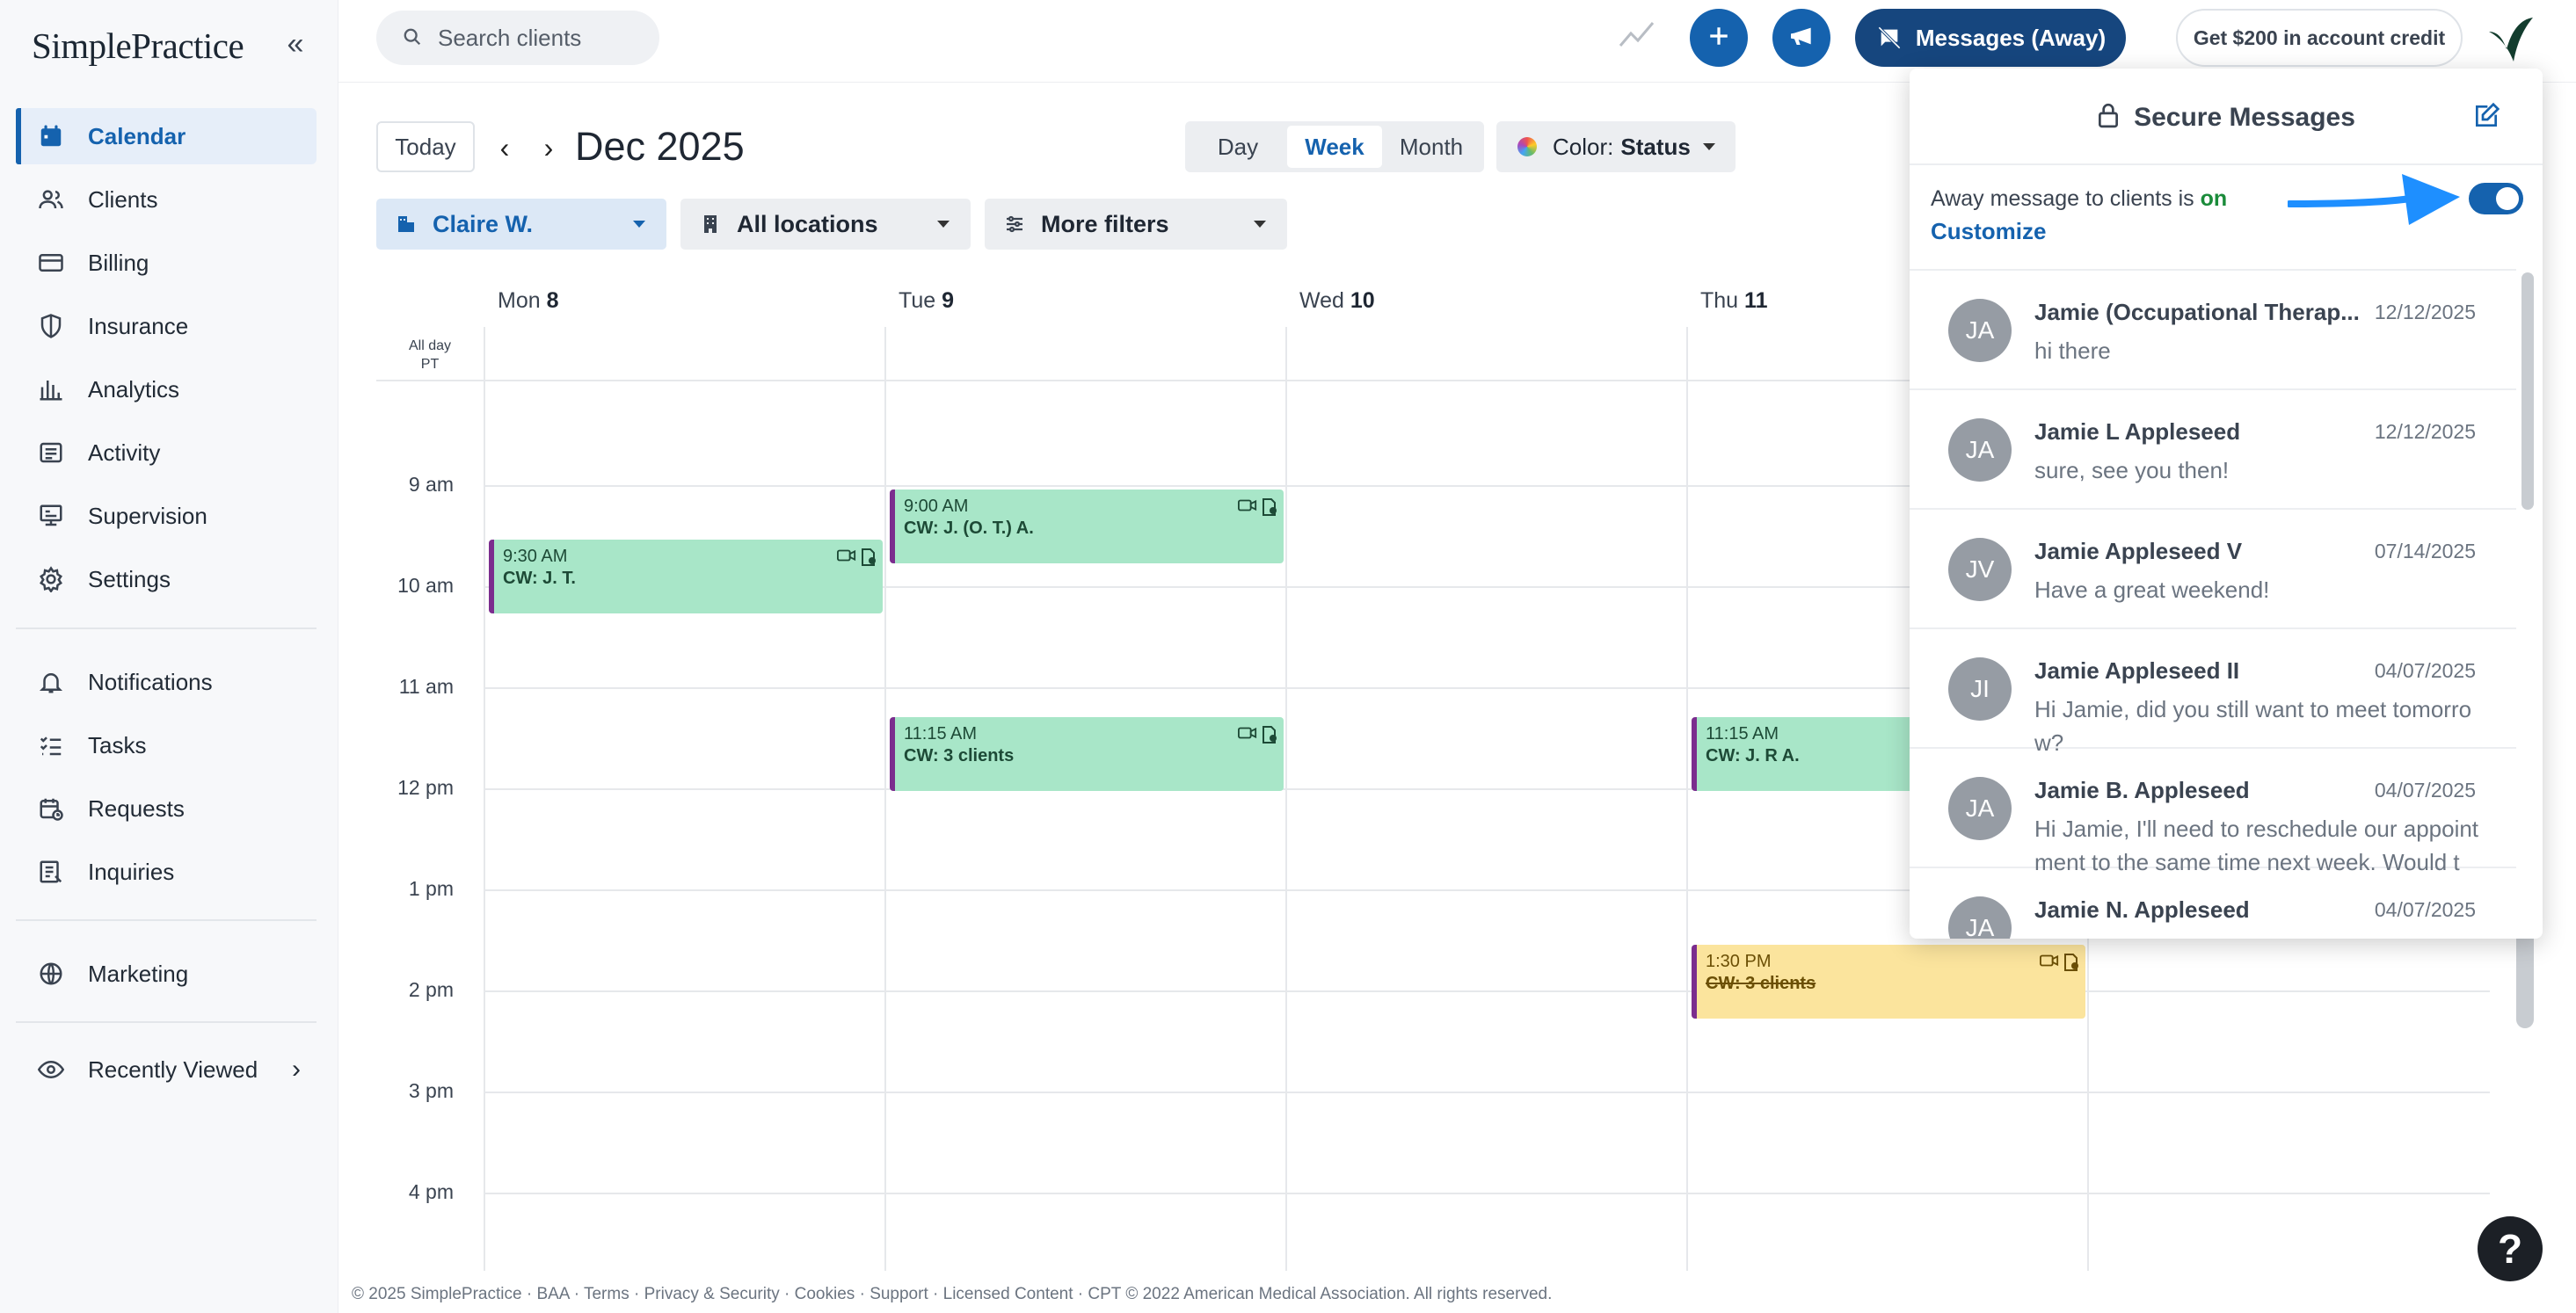 The height and width of the screenshot is (1313, 2576). I want to click on collapse-sidebar-icon: «, so click(295, 44).